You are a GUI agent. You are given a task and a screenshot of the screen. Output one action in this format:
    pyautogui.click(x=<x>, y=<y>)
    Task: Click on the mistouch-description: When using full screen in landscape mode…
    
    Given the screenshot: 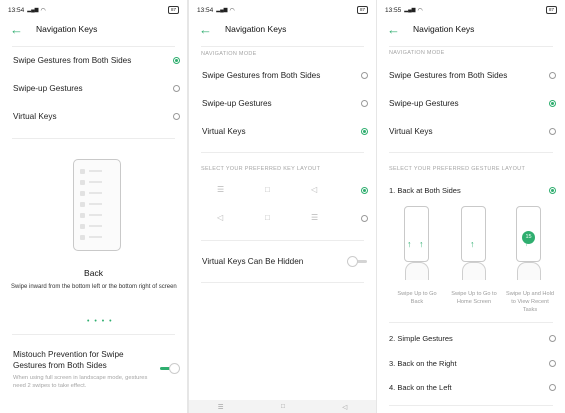 What is the action you would take?
    pyautogui.click(x=80, y=382)
    